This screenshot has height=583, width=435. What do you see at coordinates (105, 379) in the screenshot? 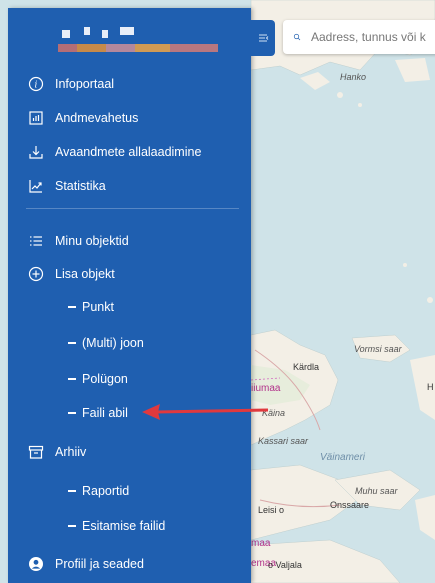
I see `submenu-item-label: Polügon` at bounding box center [105, 379].